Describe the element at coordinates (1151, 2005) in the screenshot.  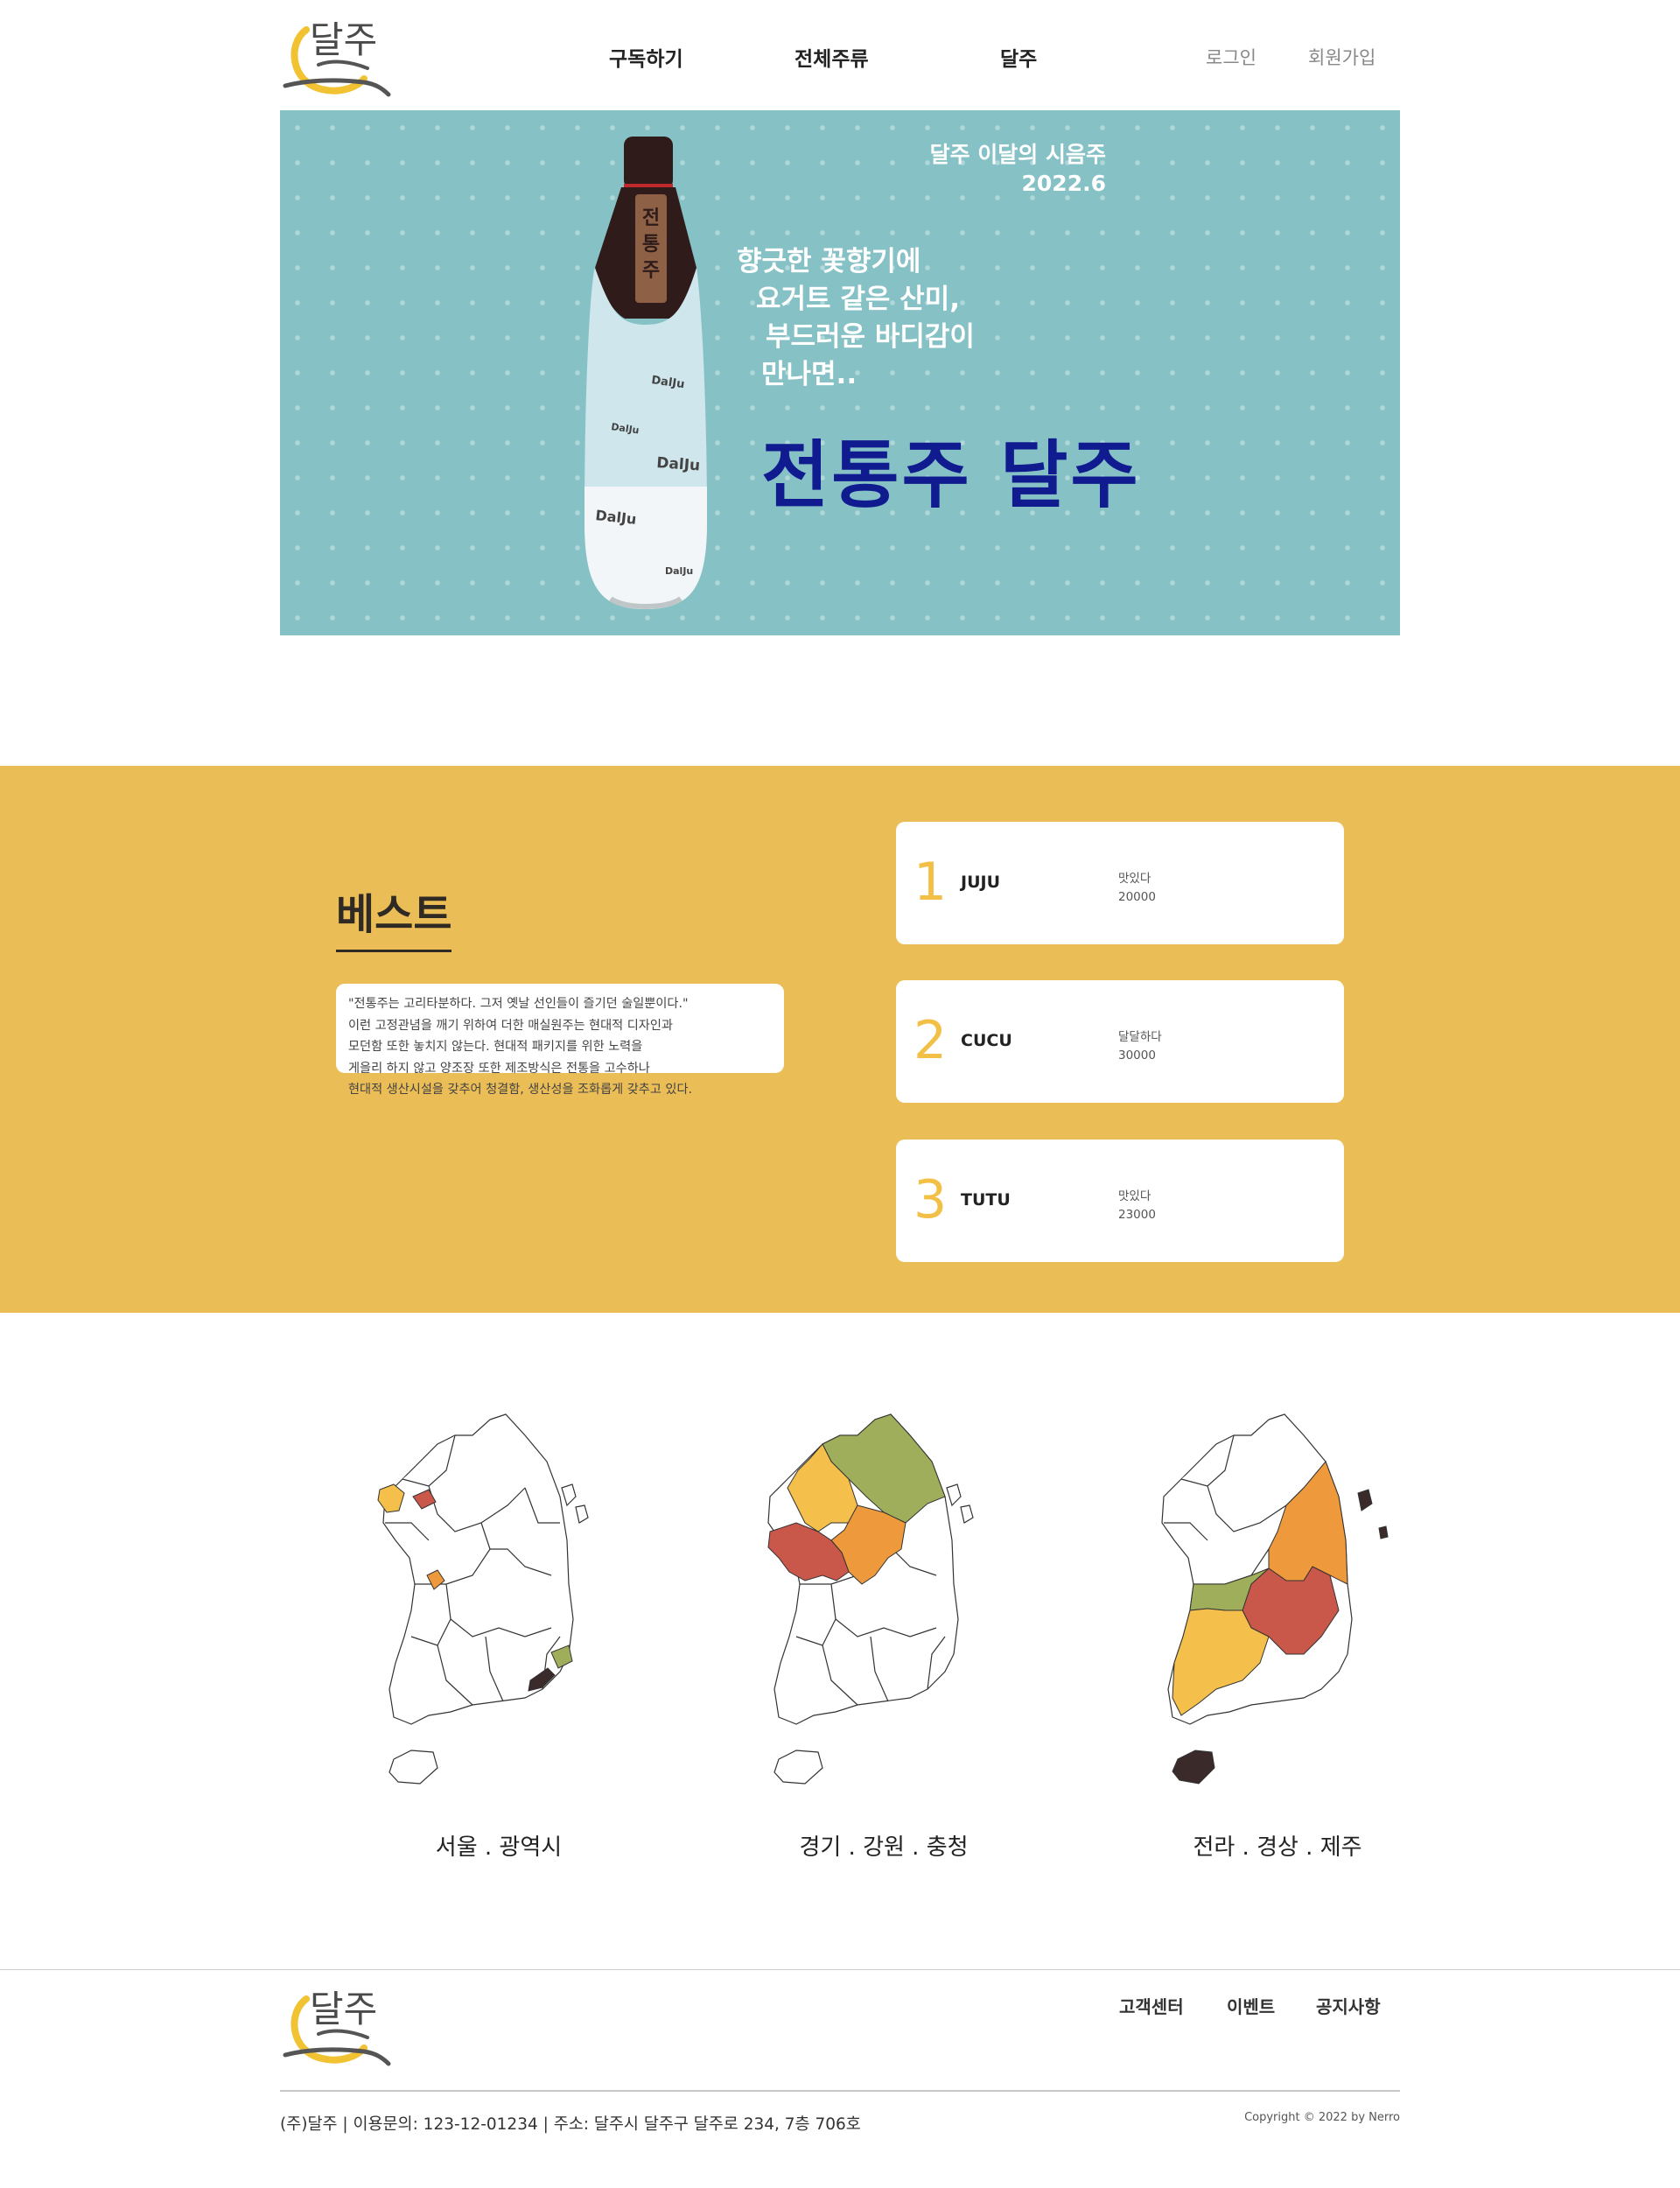
I see `footer-link-support: 고객센터` at that location.